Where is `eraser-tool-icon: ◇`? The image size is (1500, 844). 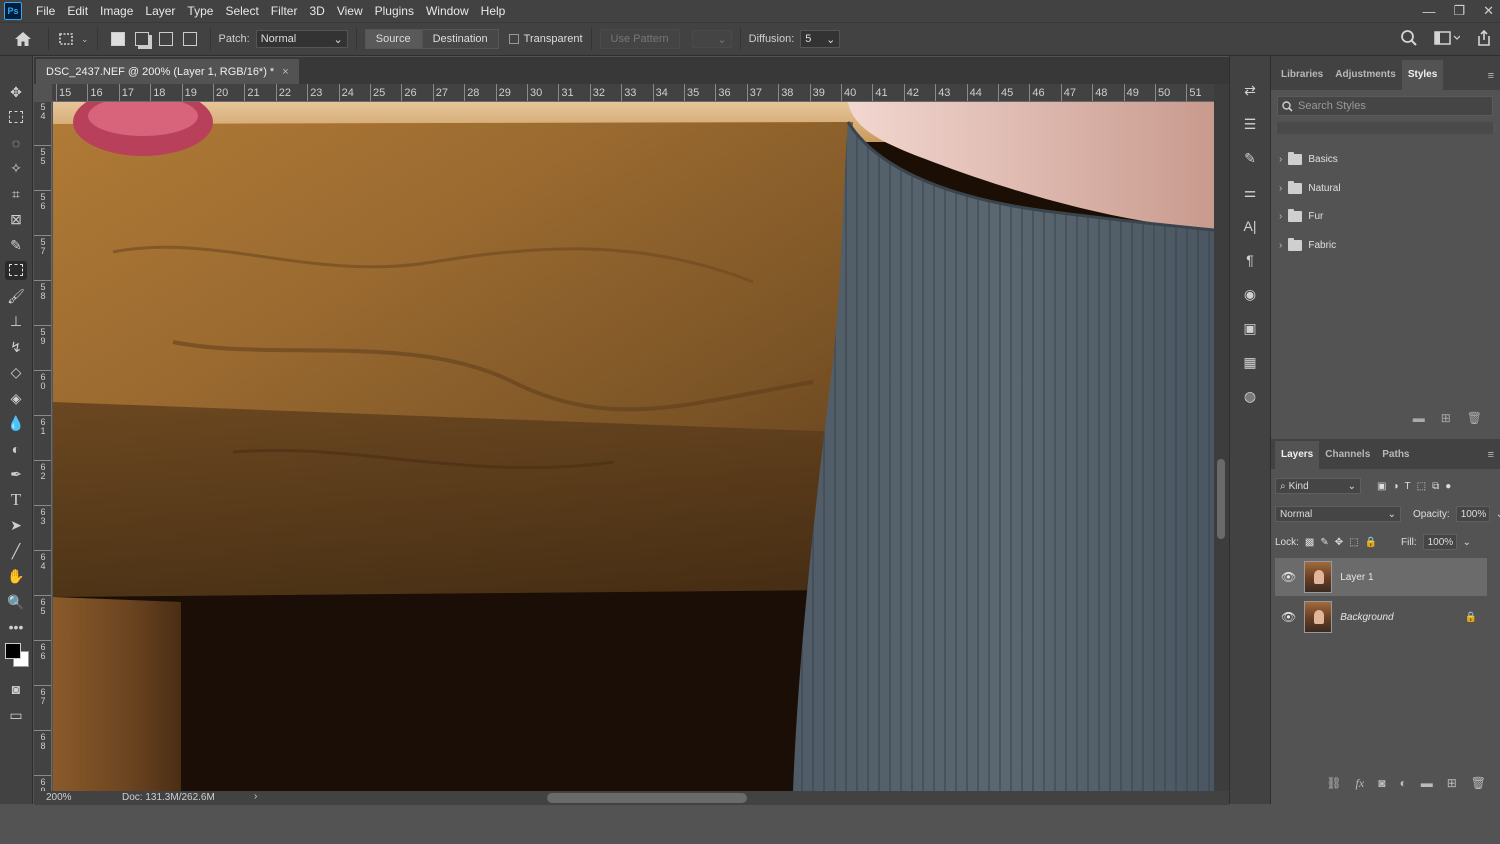
eraser-tool-icon: ◇ is located at coordinates (16, 372).